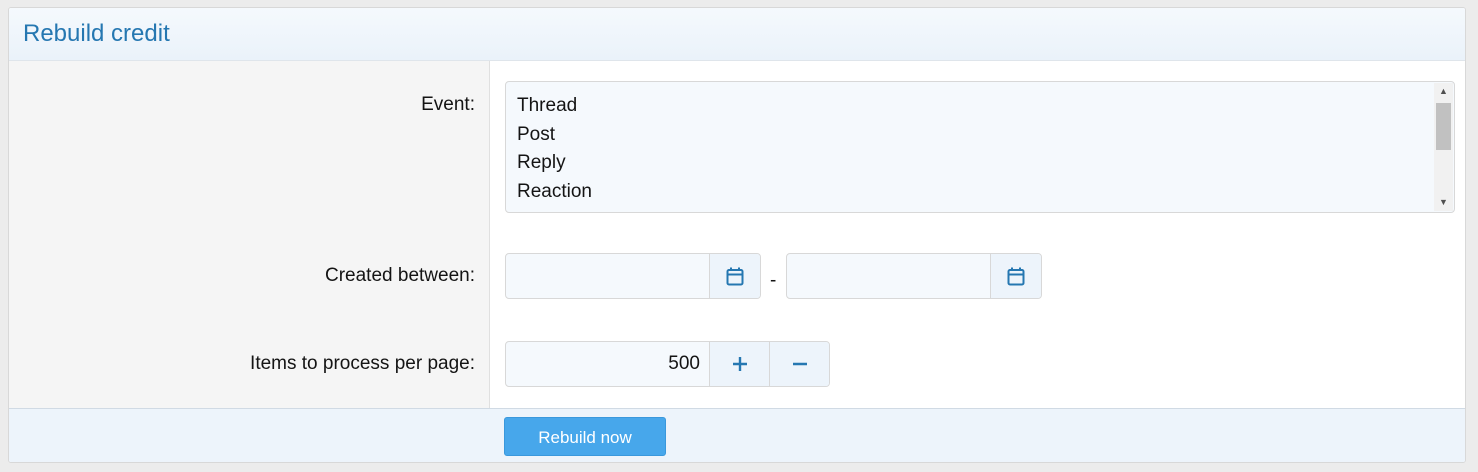 Image resolution: width=1478 pixels, height=472 pixels. What do you see at coordinates (1443, 126) in the screenshot?
I see `scroll-thumb` at bounding box center [1443, 126].